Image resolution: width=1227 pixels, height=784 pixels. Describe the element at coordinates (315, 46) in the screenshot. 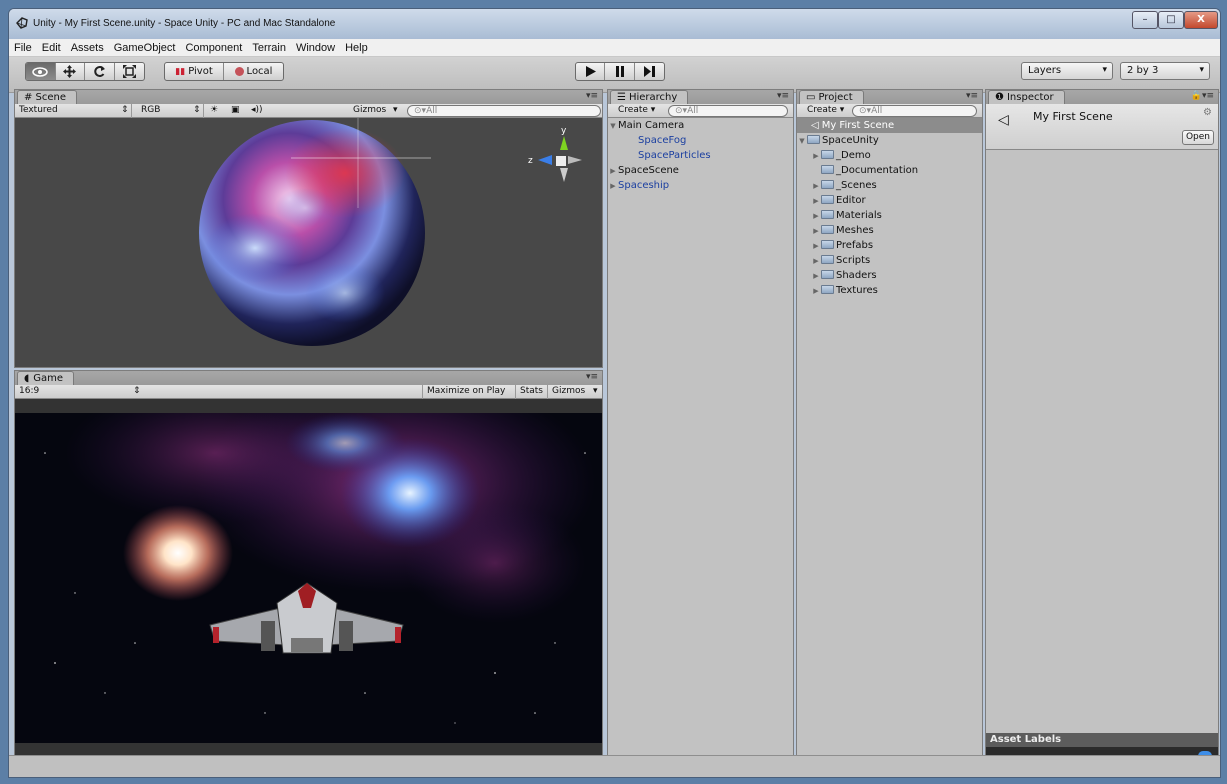

I see `menu-window: Window` at that location.